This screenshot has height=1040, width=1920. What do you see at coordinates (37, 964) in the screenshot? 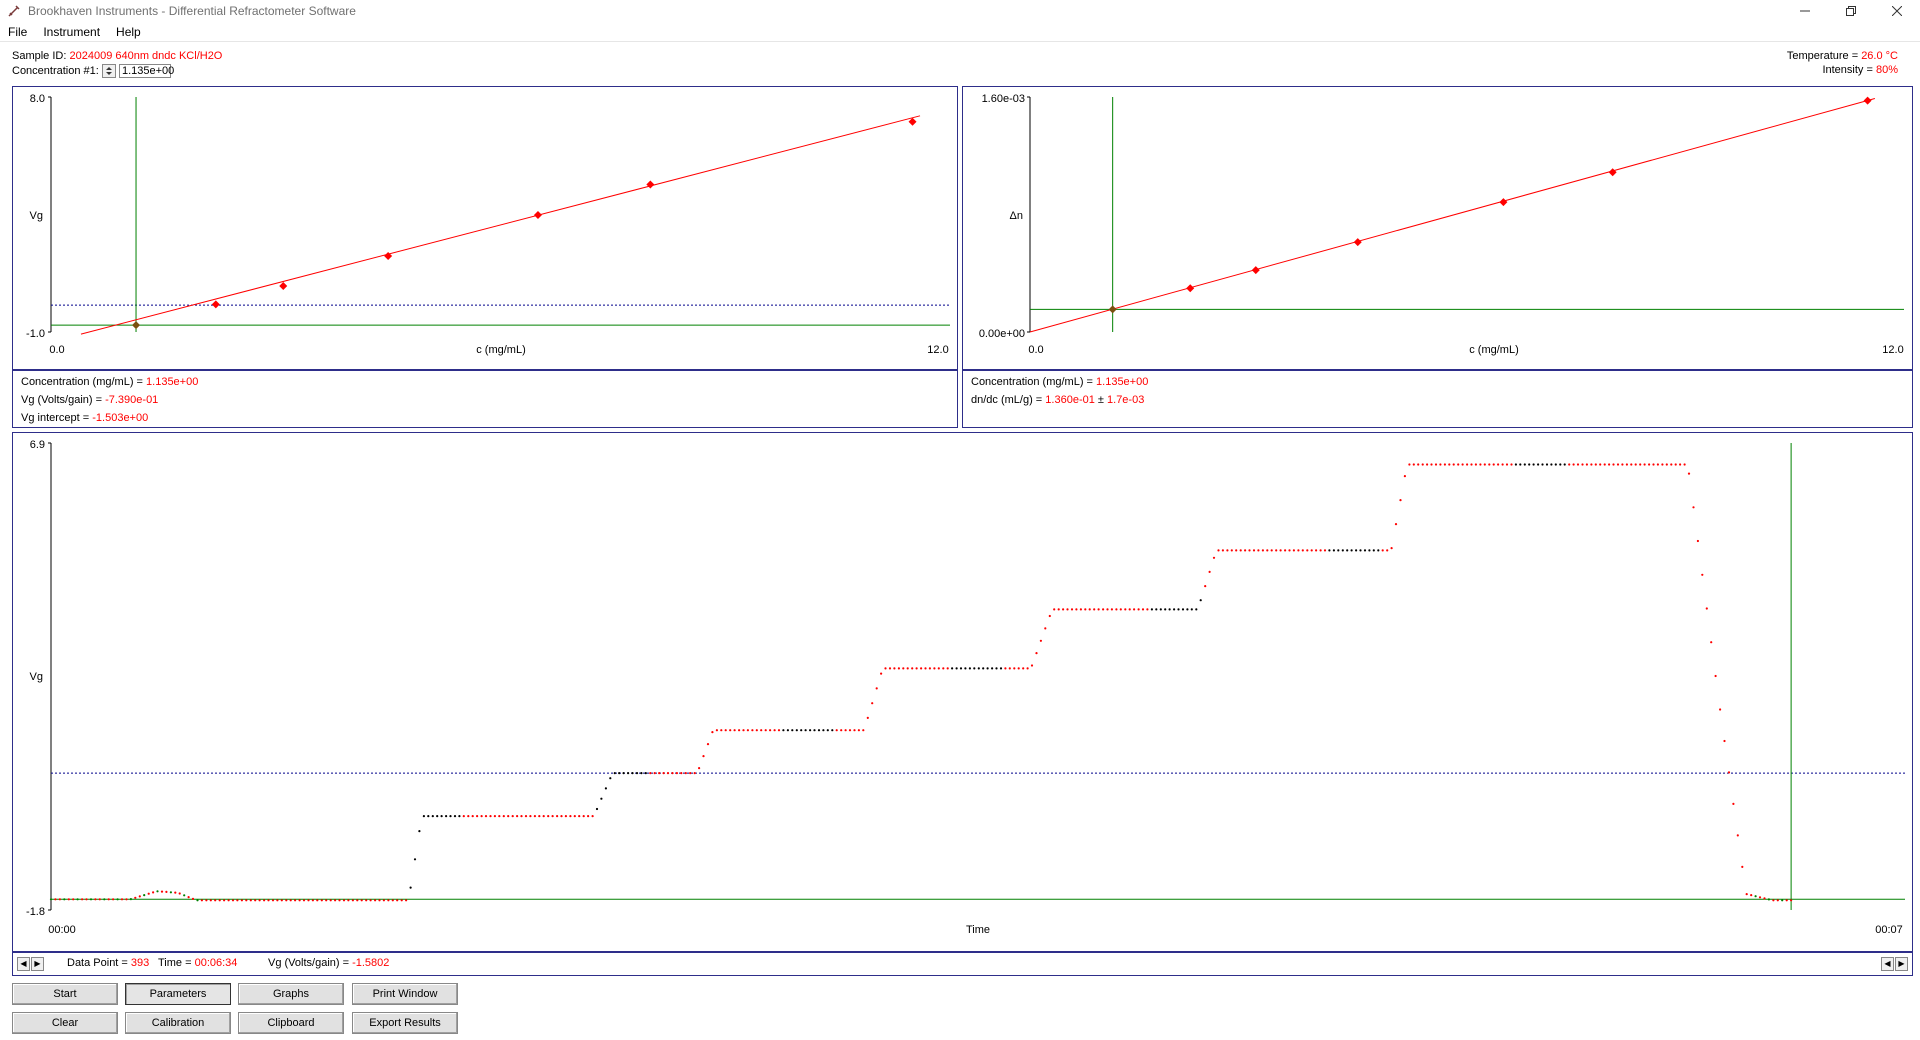
I see `scroll-right-button: ▶` at bounding box center [37, 964].